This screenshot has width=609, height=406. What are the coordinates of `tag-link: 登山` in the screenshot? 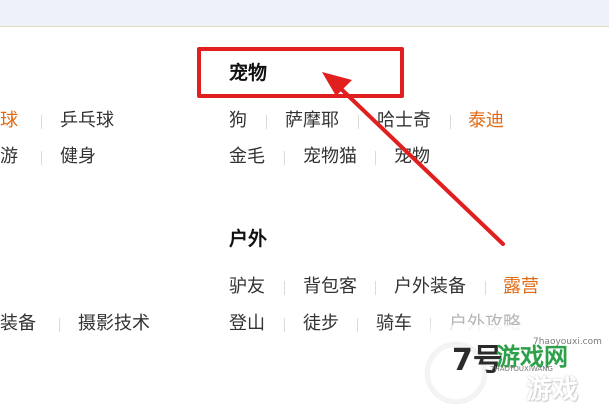 It's located at (247, 324).